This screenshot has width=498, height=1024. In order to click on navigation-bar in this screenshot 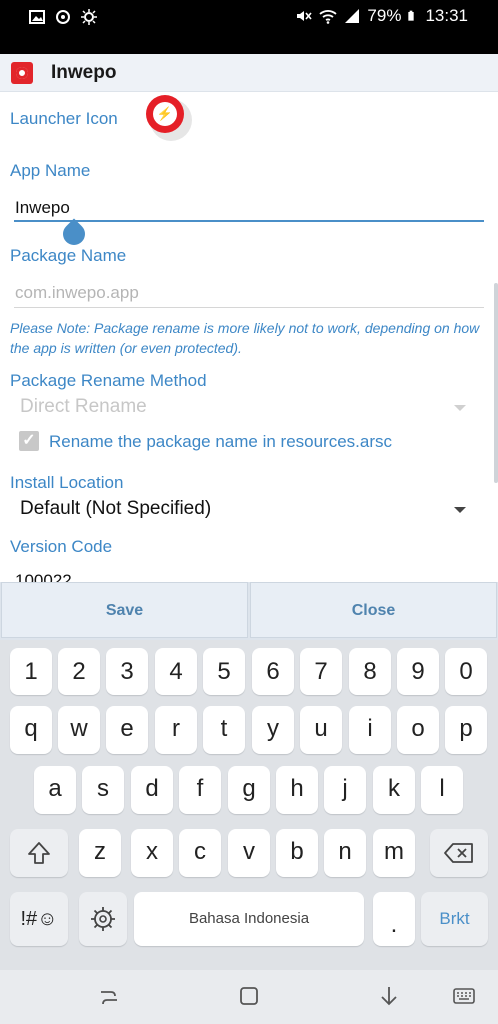, I will do `click(249, 997)`.